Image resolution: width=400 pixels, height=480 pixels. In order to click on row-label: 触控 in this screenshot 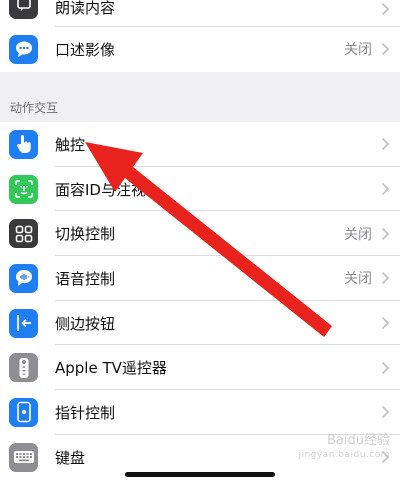, I will do `click(70, 144)`.